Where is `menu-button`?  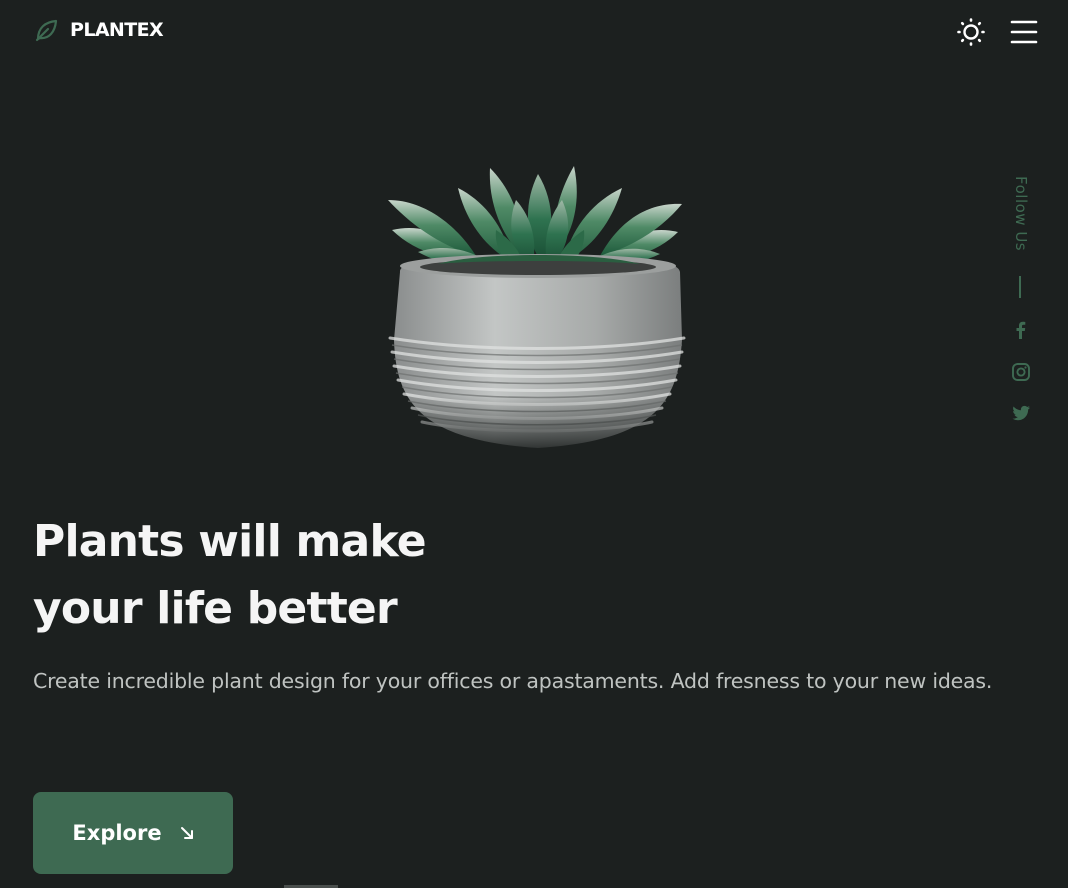 menu-button is located at coordinates (1024, 32).